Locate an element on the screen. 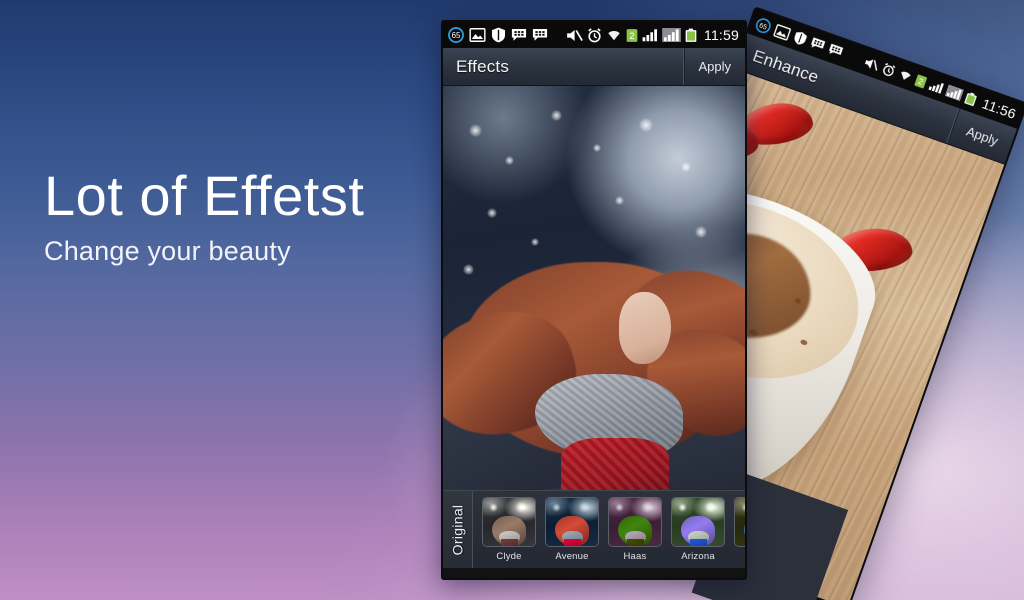 The image size is (1024, 600). svg-text: 65 is located at coordinates (456, 35).